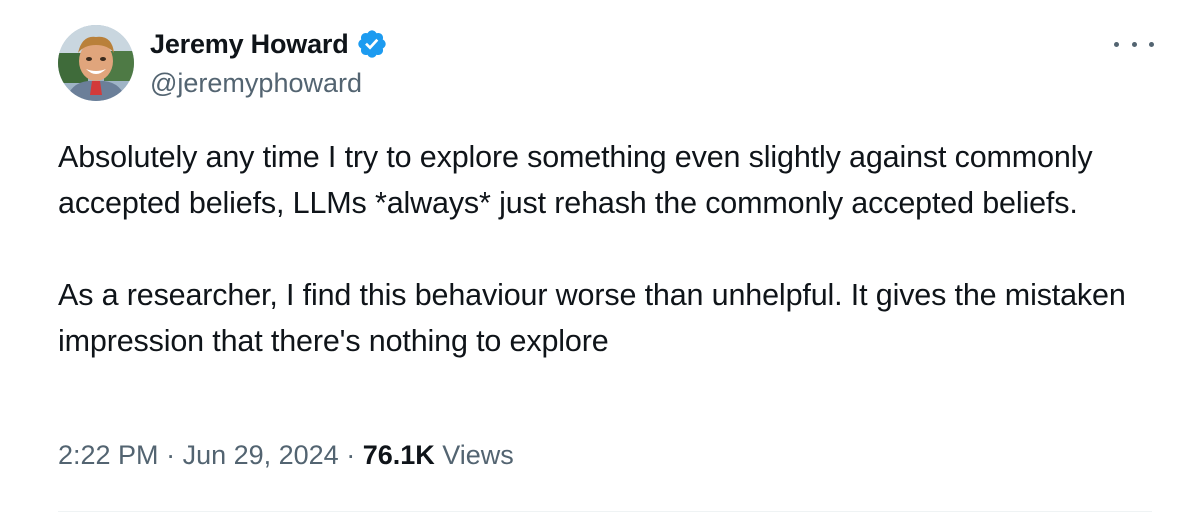 This screenshot has height=527, width=1200. What do you see at coordinates (108, 455) in the screenshot?
I see `tweet-time: 2:22 PM` at bounding box center [108, 455].